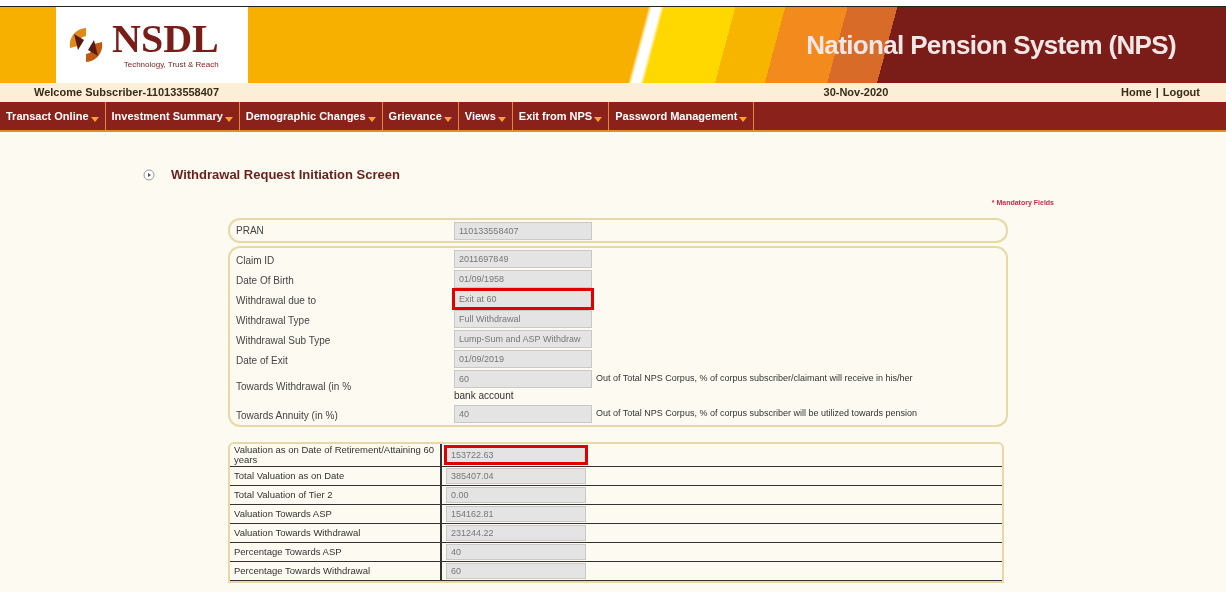 The height and width of the screenshot is (592, 1226). I want to click on field-label: Towards Withdrawal (in %, so click(294, 387).